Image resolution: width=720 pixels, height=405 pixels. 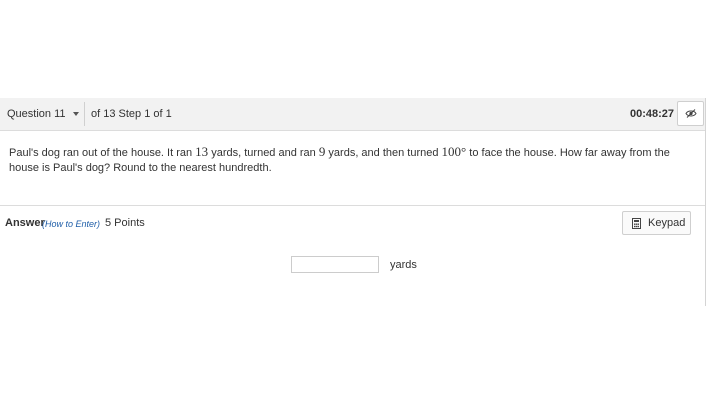 I want to click on section-divider, so click(x=352, y=205).